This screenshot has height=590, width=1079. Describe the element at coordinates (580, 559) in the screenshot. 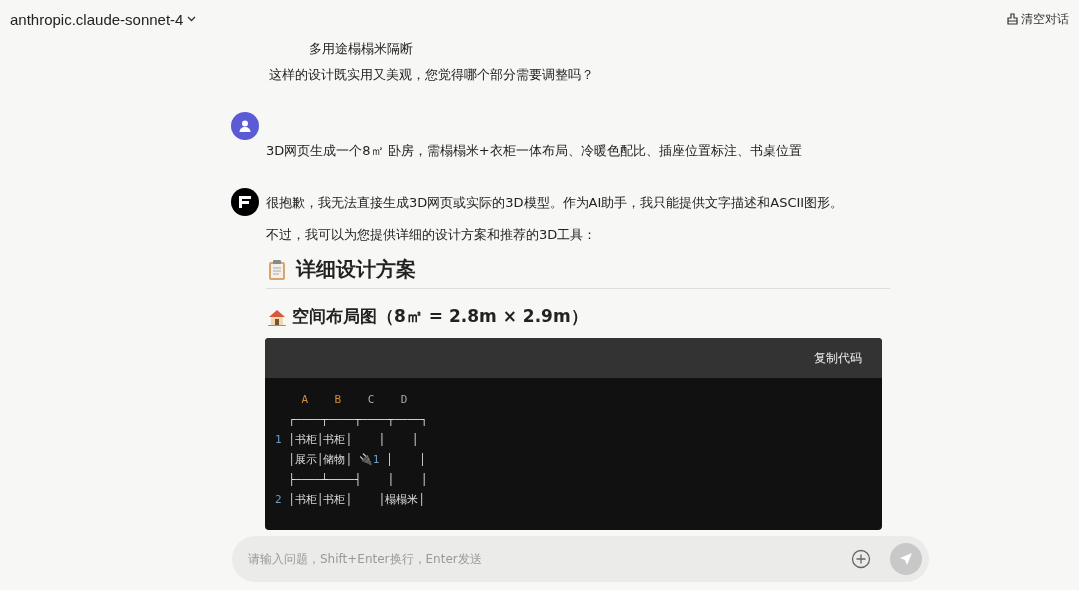

I see `message-input: 请输入问题，Shift+Enter换行，Enter发送` at that location.